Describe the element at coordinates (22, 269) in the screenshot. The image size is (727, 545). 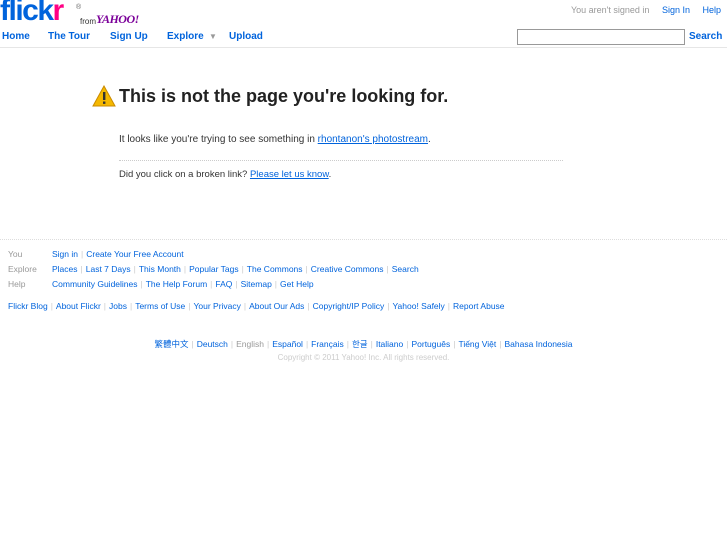
I see `footer-label-explore: Explore` at that location.